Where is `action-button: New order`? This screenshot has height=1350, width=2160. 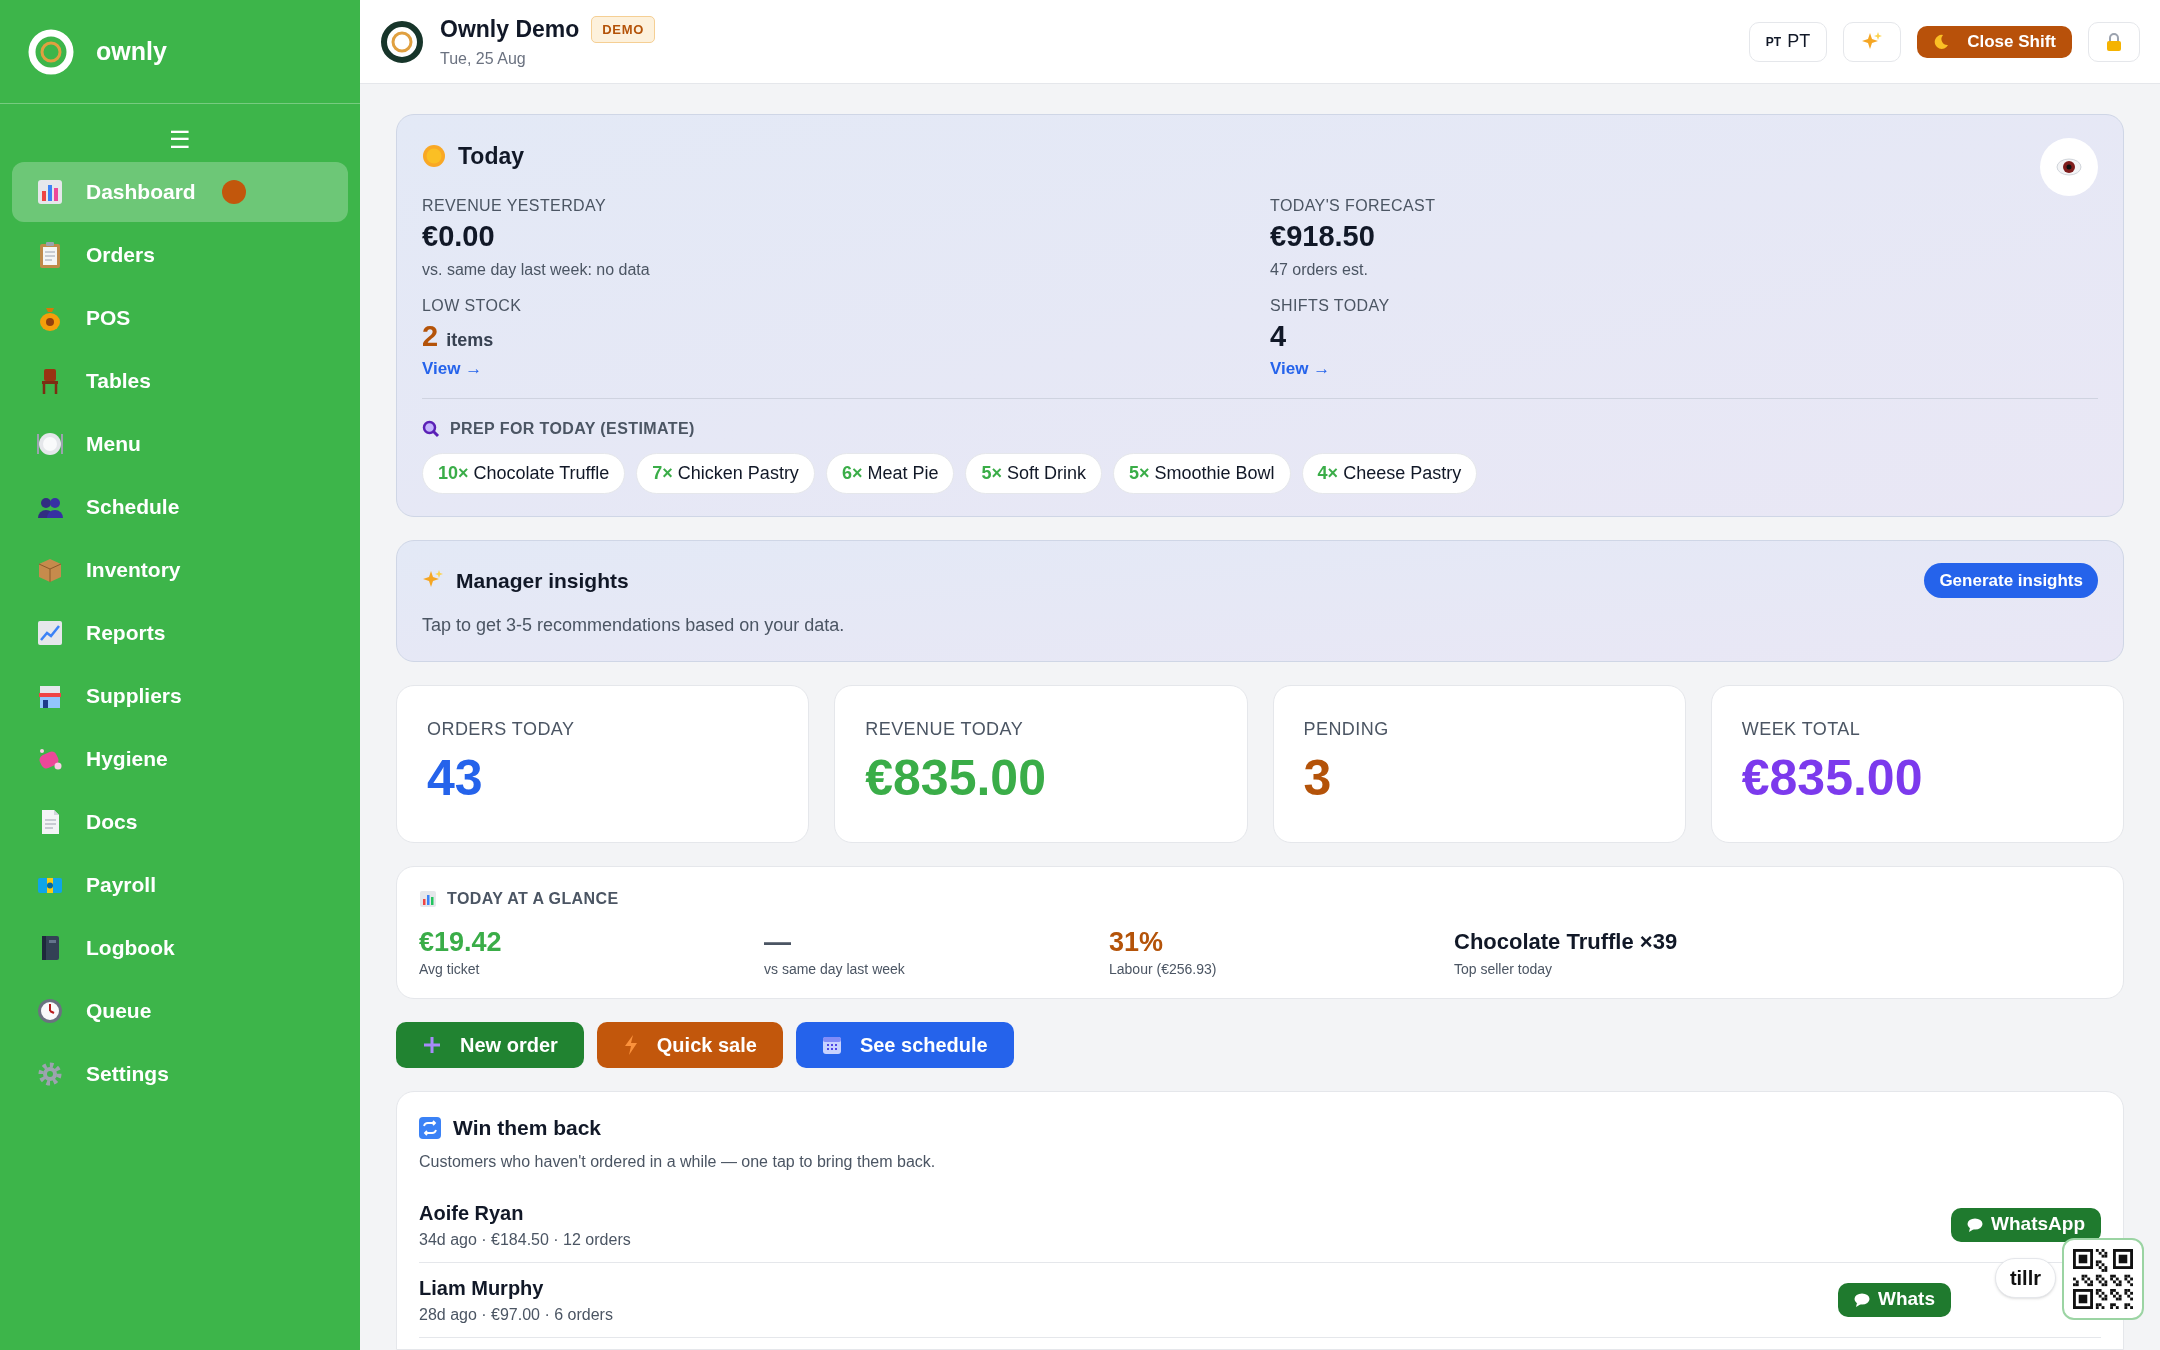
action-button: New order is located at coordinates (490, 1045).